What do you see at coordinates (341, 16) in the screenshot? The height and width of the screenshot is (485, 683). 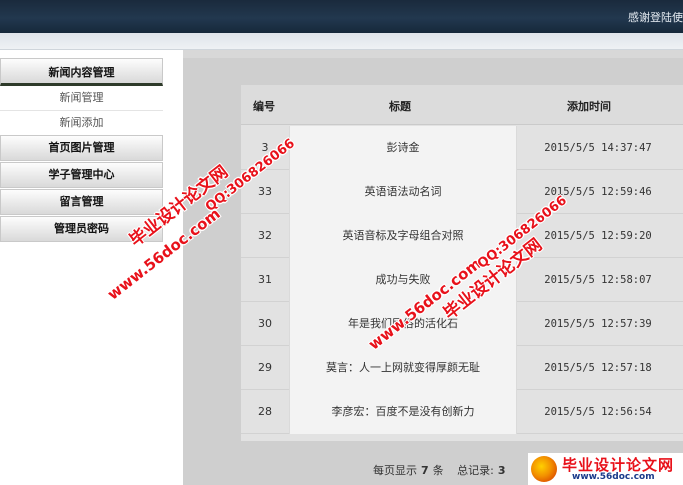 I see `top-banner: 感谢登陆使` at bounding box center [341, 16].